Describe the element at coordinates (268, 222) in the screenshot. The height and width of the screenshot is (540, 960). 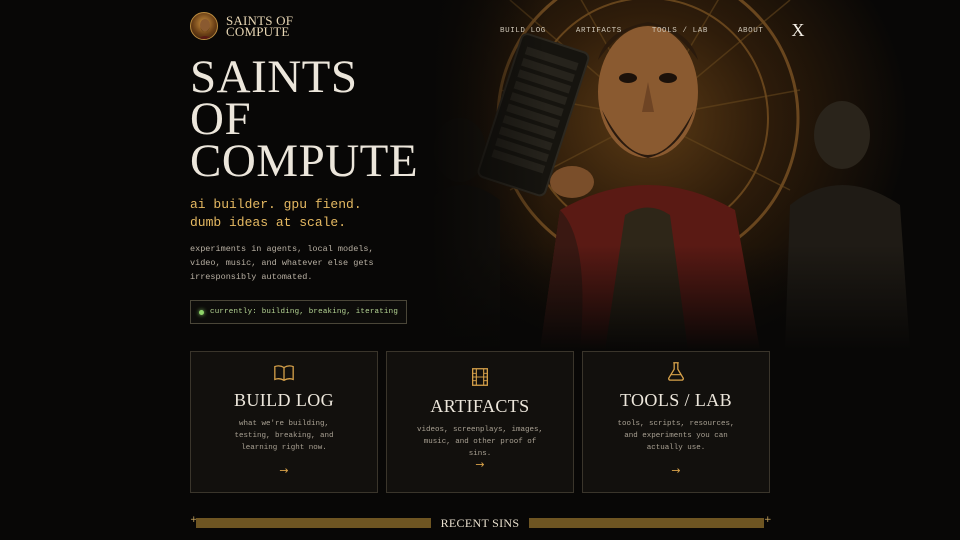
I see `tagline-line: dumb ideas at scale.` at that location.